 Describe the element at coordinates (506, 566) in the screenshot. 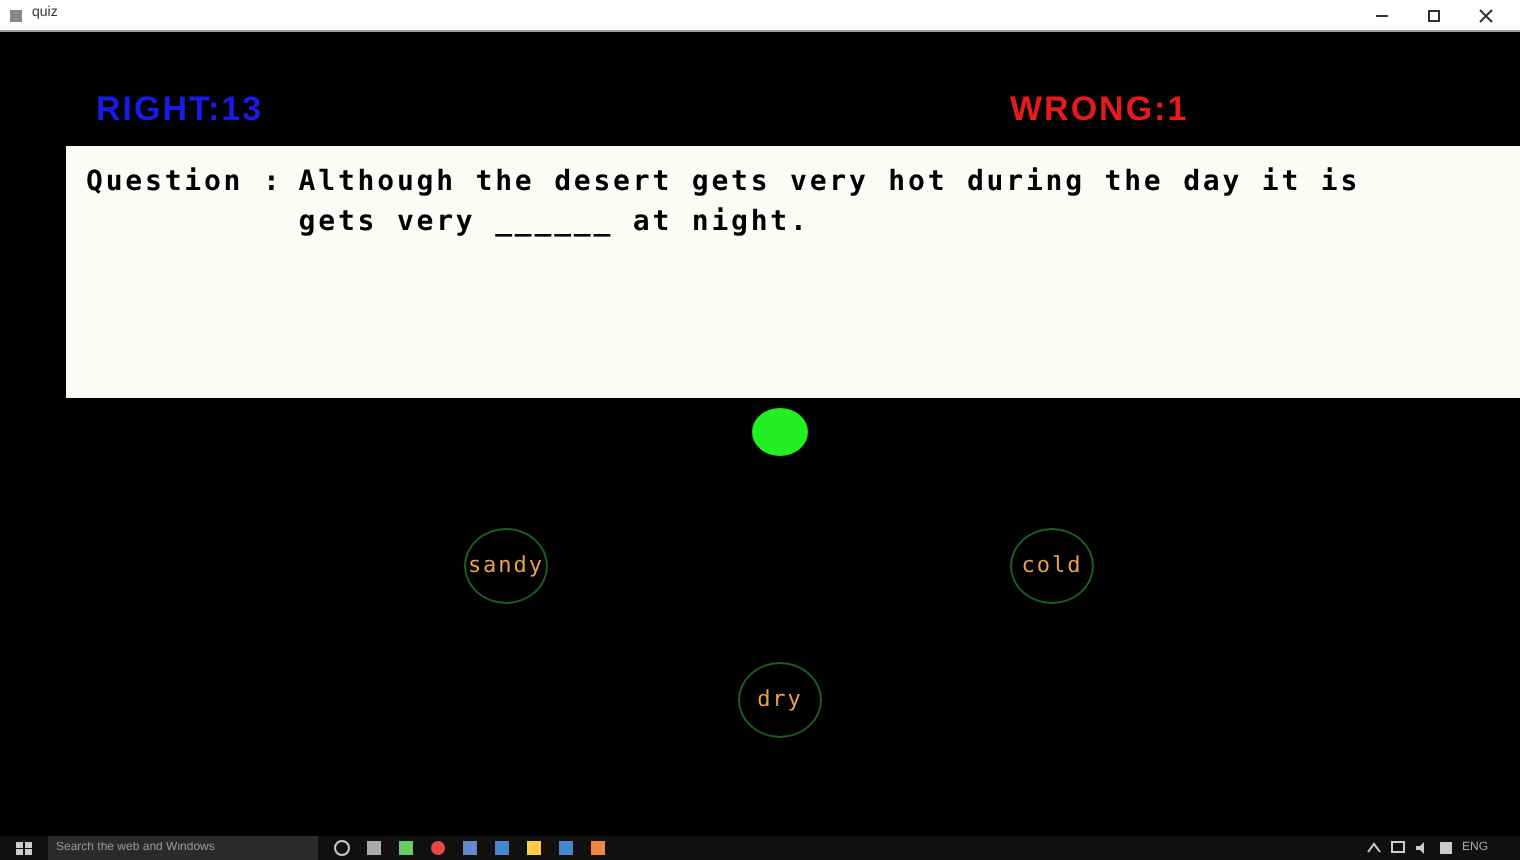

I see `answer-option: sandy` at that location.